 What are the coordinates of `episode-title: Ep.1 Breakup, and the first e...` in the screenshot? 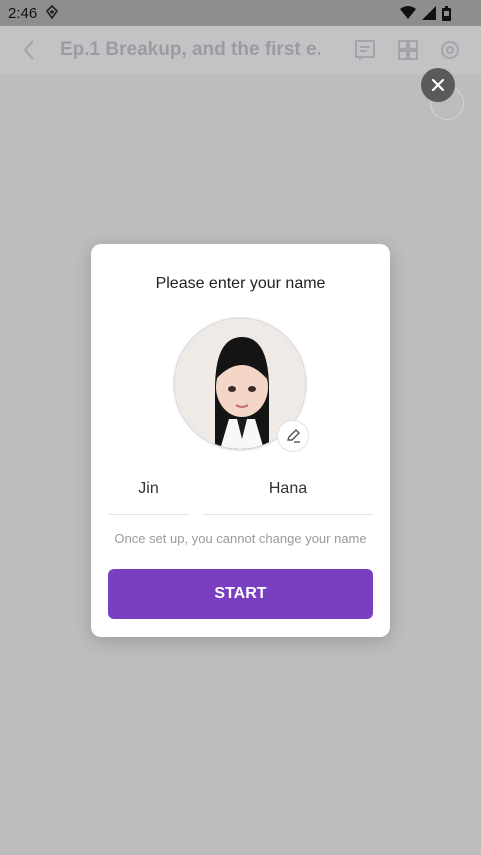 It's located at (190, 49).